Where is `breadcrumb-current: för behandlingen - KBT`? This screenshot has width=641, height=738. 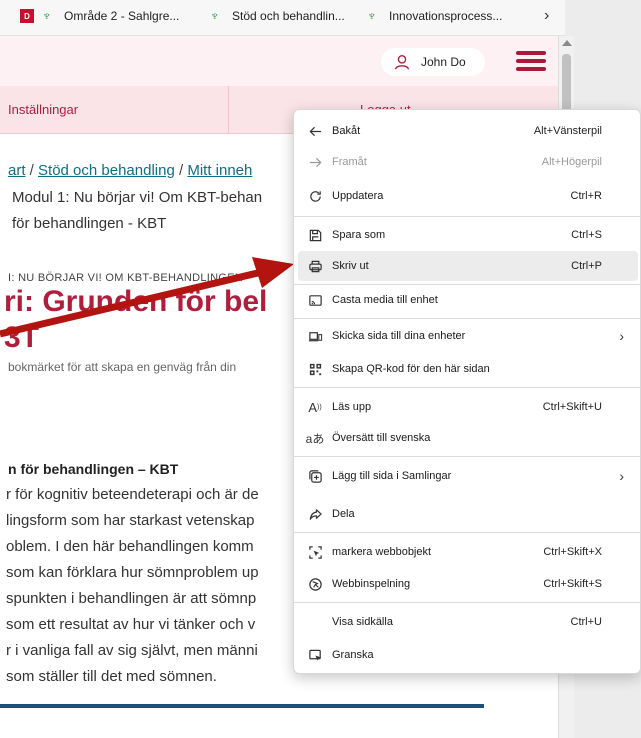
breadcrumb-current: för behandlingen - KBT is located at coordinates (89, 223).